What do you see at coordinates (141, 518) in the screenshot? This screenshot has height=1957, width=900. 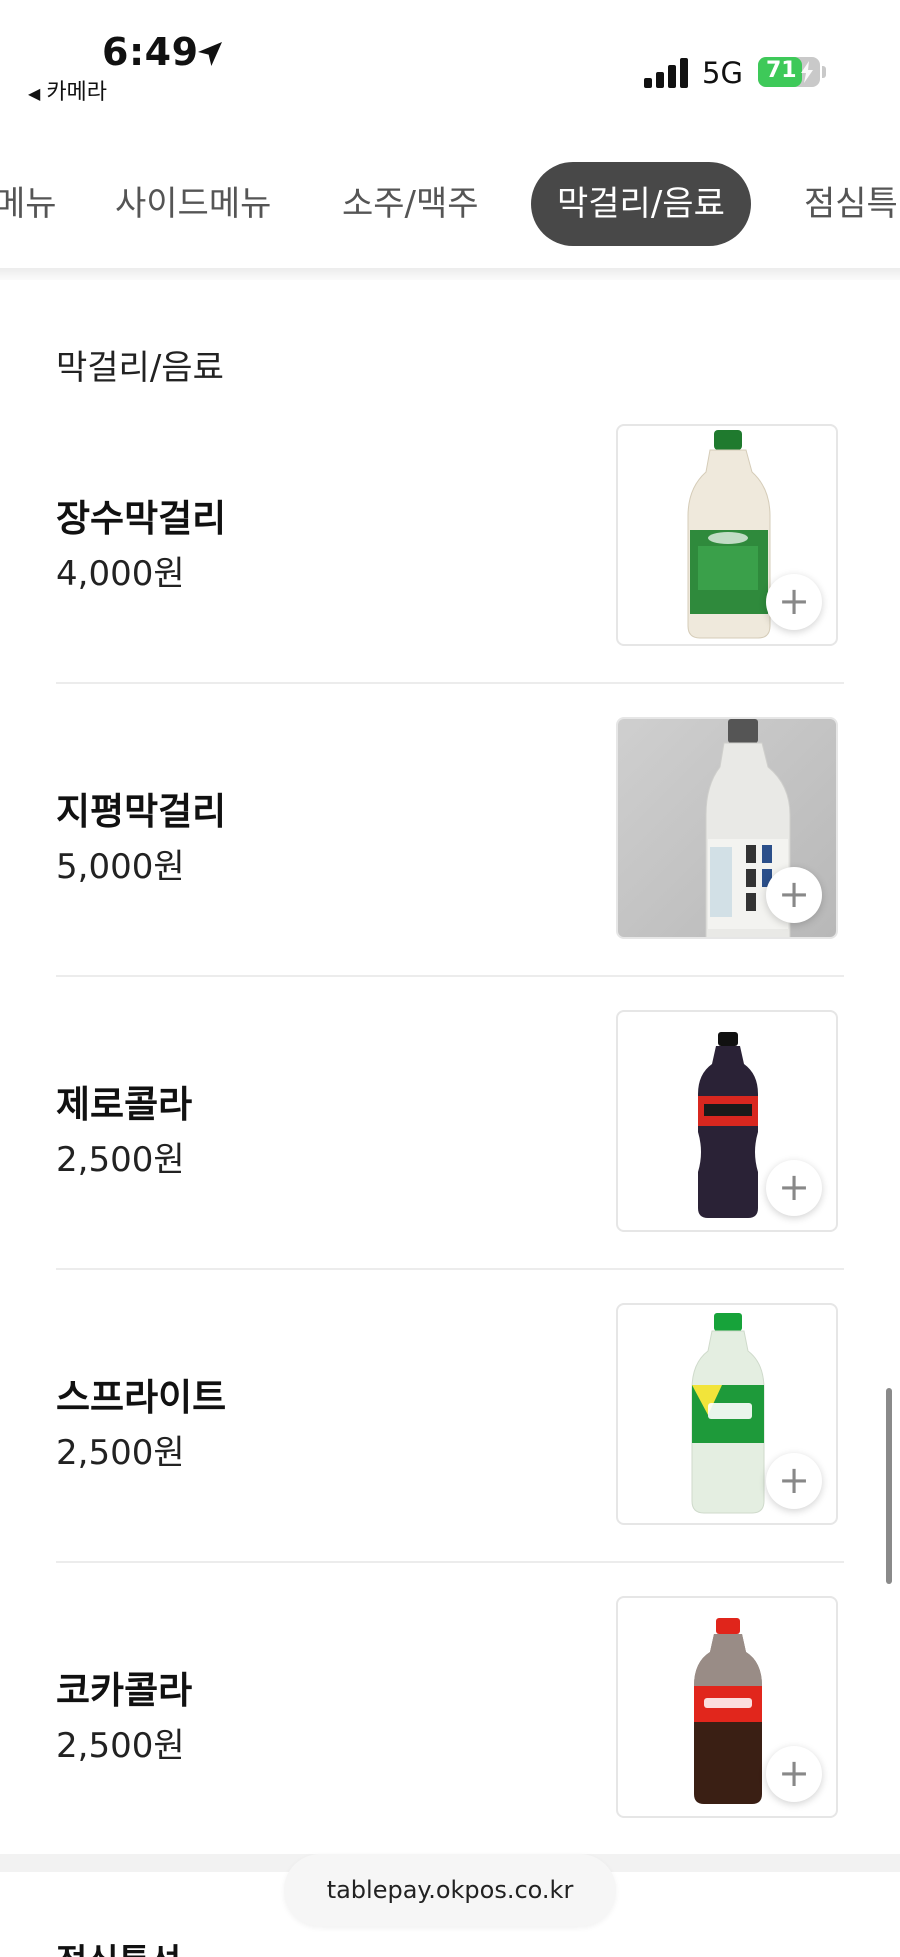 I see `item-name: 장수막걸리` at bounding box center [141, 518].